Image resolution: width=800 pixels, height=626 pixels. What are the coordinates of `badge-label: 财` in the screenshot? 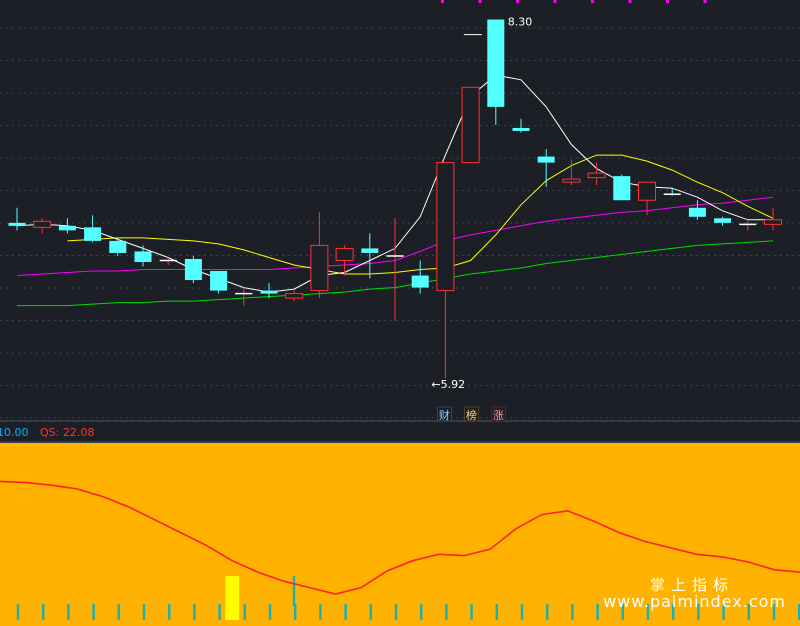 It's located at (444, 415).